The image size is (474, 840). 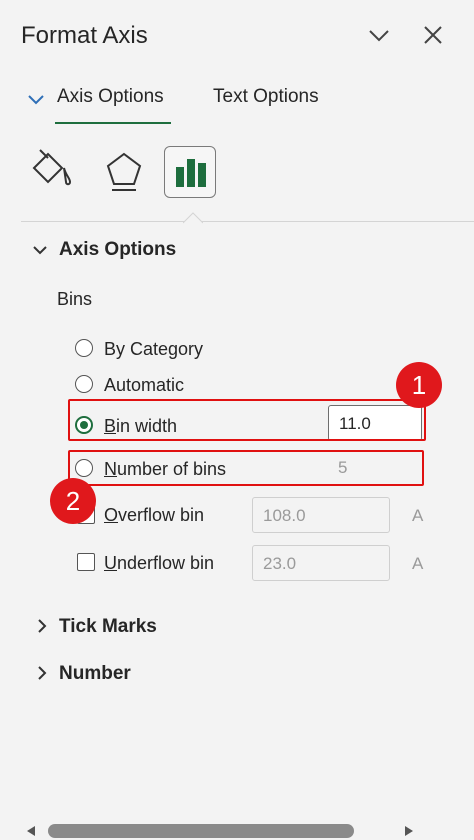 What do you see at coordinates (418, 515) in the screenshot?
I see `overflow-unit: A` at bounding box center [418, 515].